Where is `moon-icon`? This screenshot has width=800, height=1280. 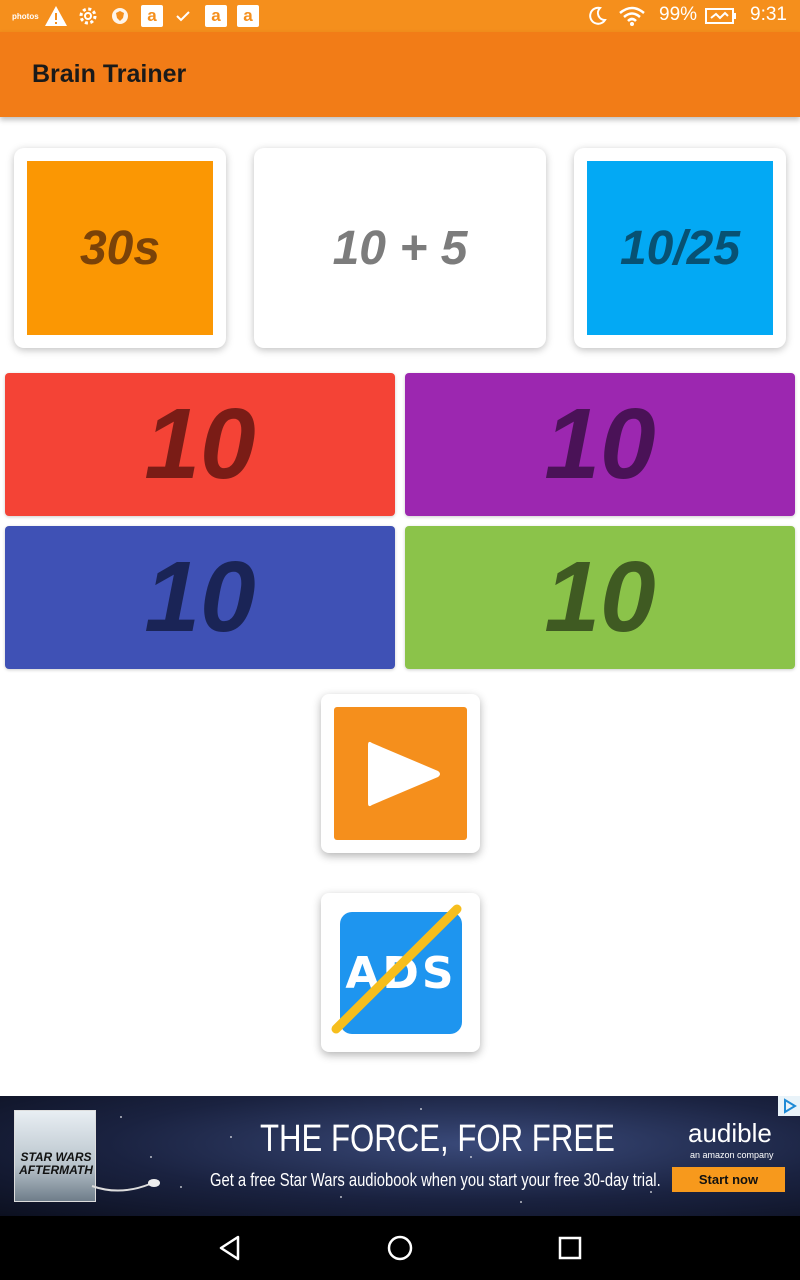 moon-icon is located at coordinates (597, 16).